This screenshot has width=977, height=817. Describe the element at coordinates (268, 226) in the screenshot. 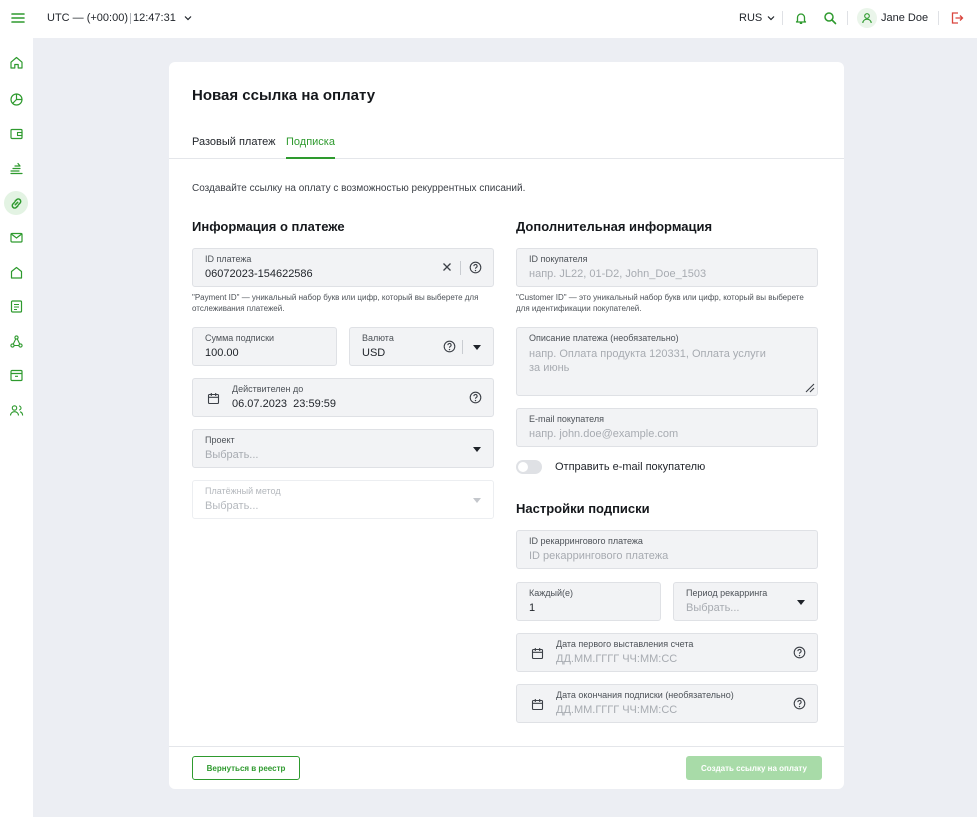

I see `payment-info-title: Информация о платеже` at that location.